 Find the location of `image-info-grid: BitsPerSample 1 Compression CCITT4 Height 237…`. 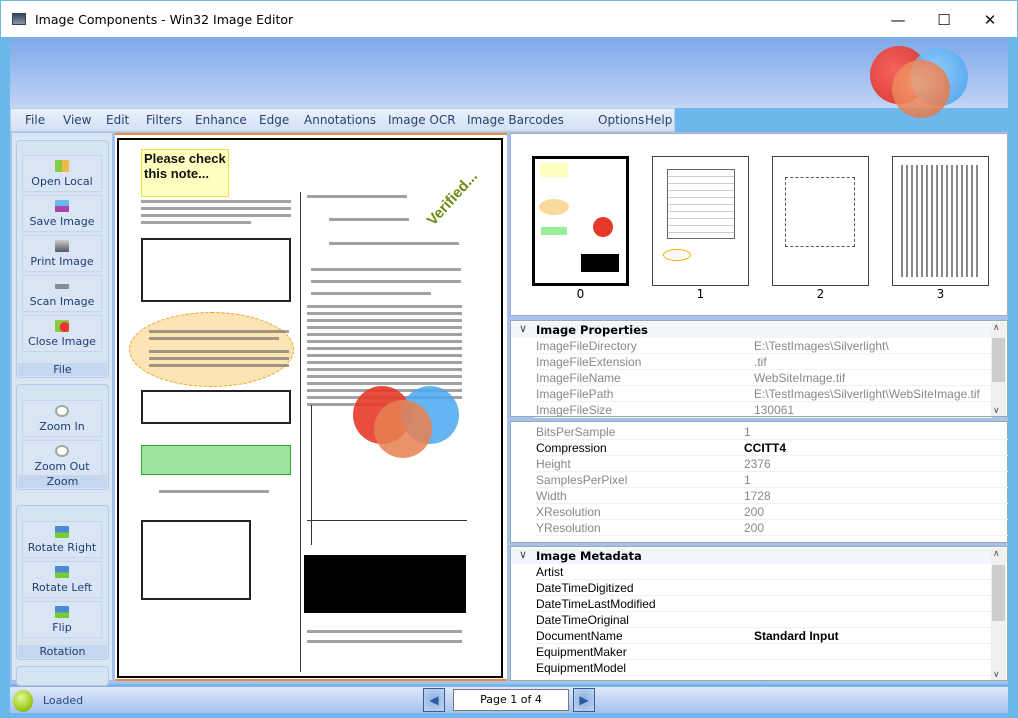

image-info-grid: BitsPerSample 1 Compression CCITT4 Height 237… is located at coordinates (759, 482).